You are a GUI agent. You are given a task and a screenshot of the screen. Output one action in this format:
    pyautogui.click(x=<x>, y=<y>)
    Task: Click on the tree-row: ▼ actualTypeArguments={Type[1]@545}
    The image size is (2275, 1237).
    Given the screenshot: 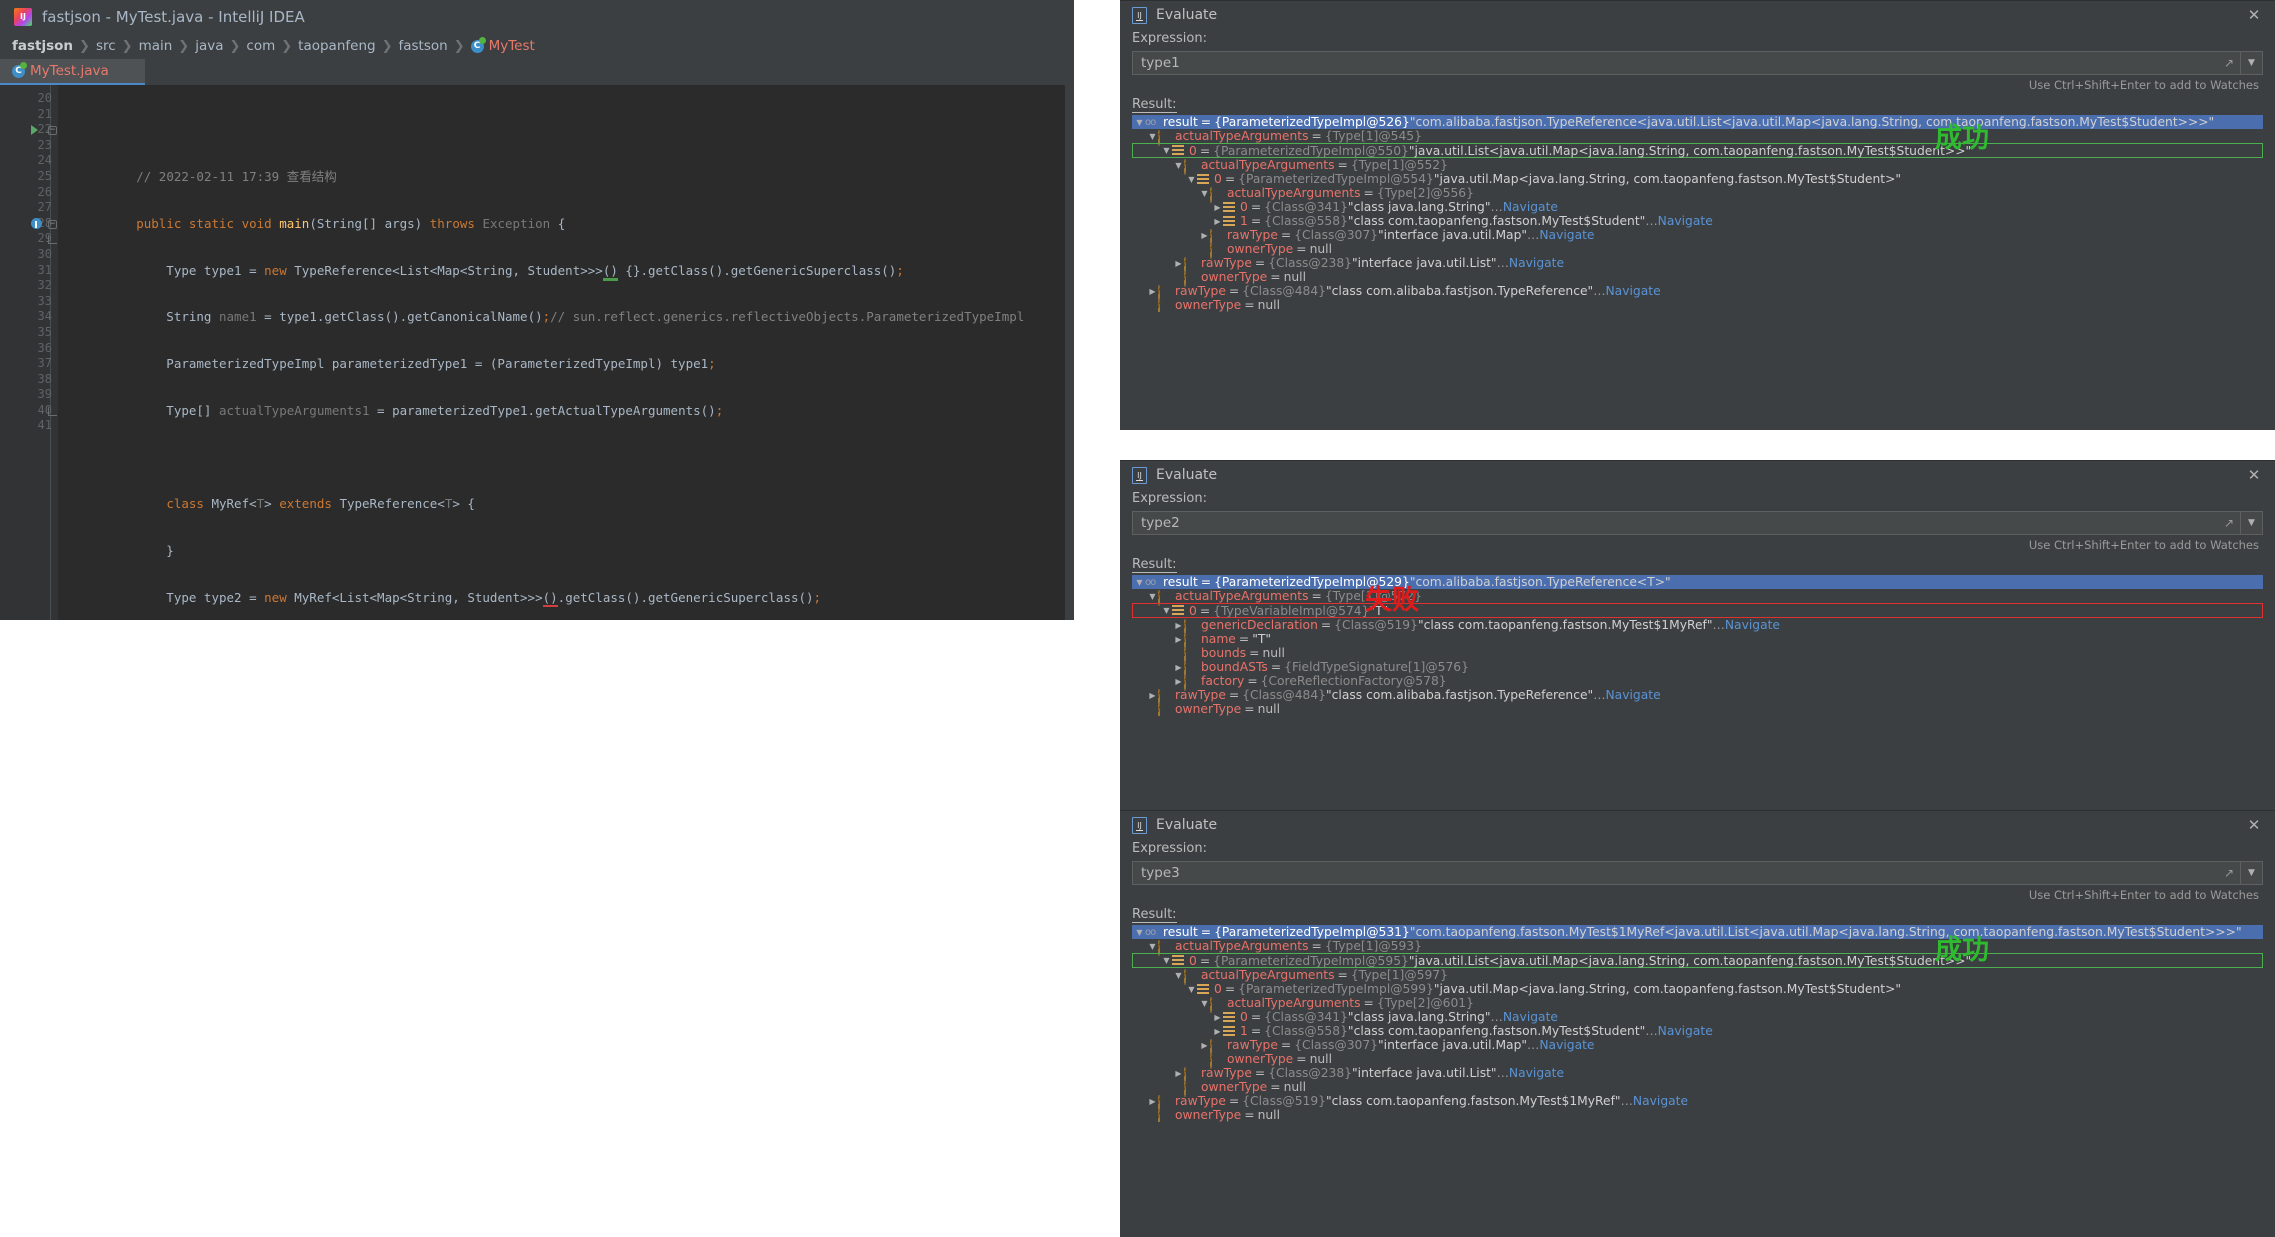 What is the action you would take?
    pyautogui.click(x=1697, y=137)
    